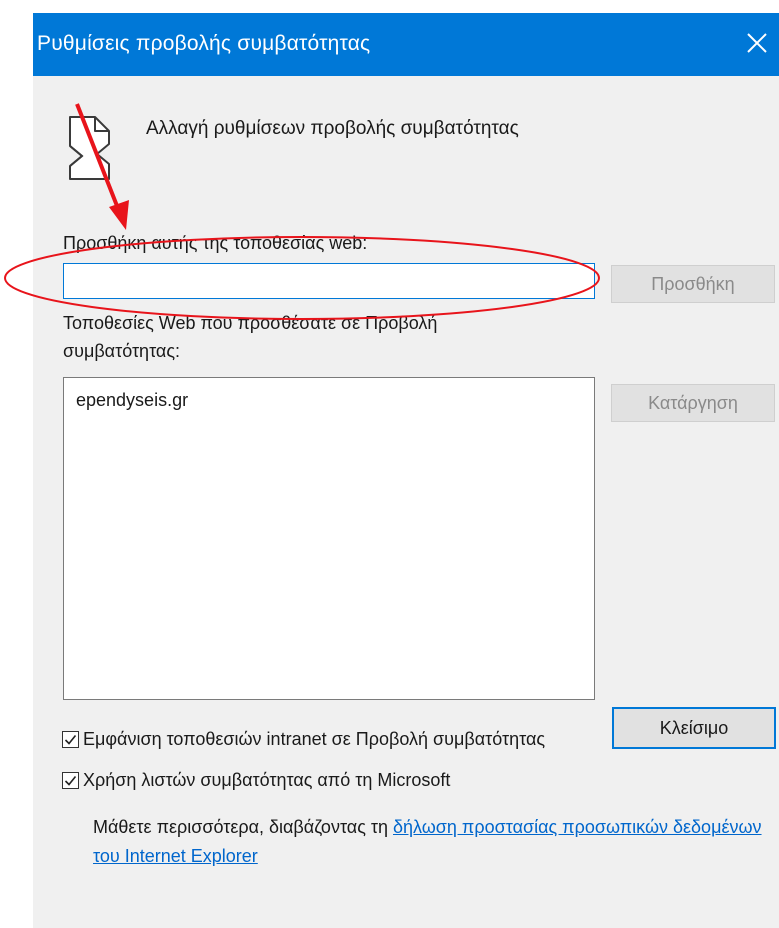 The width and height of the screenshot is (779, 928). What do you see at coordinates (406, 44) in the screenshot?
I see `title-bar: Ρυθμίσεις προβολής συμβατότητας` at bounding box center [406, 44].